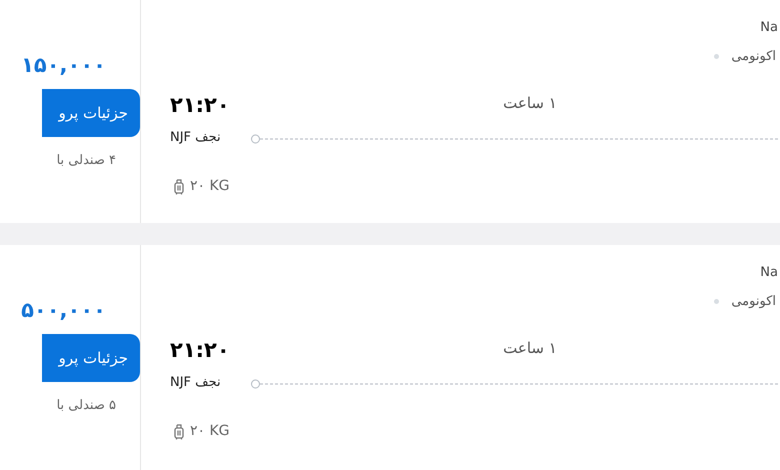 Image resolution: width=780 pixels, height=470 pixels. Describe the element at coordinates (63, 65) in the screenshot. I see `price: ۱۵۰,۰۰۰` at that location.